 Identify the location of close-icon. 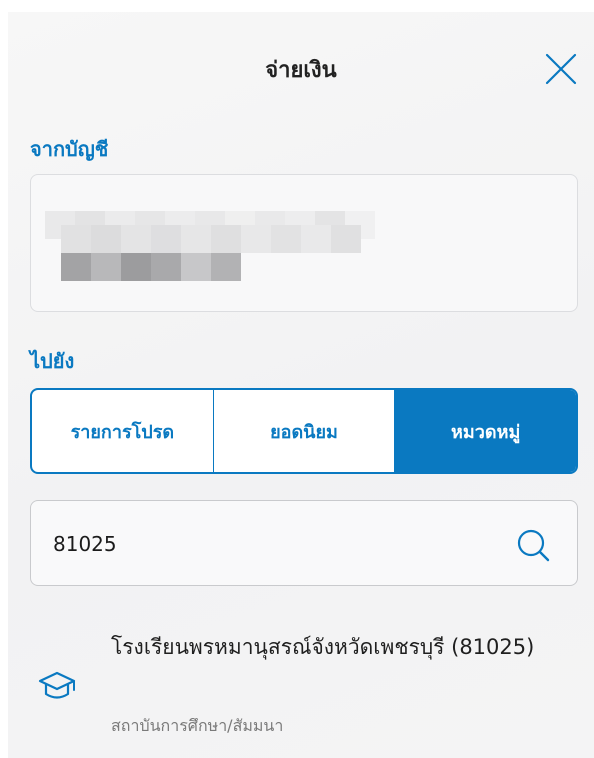
(561, 69).